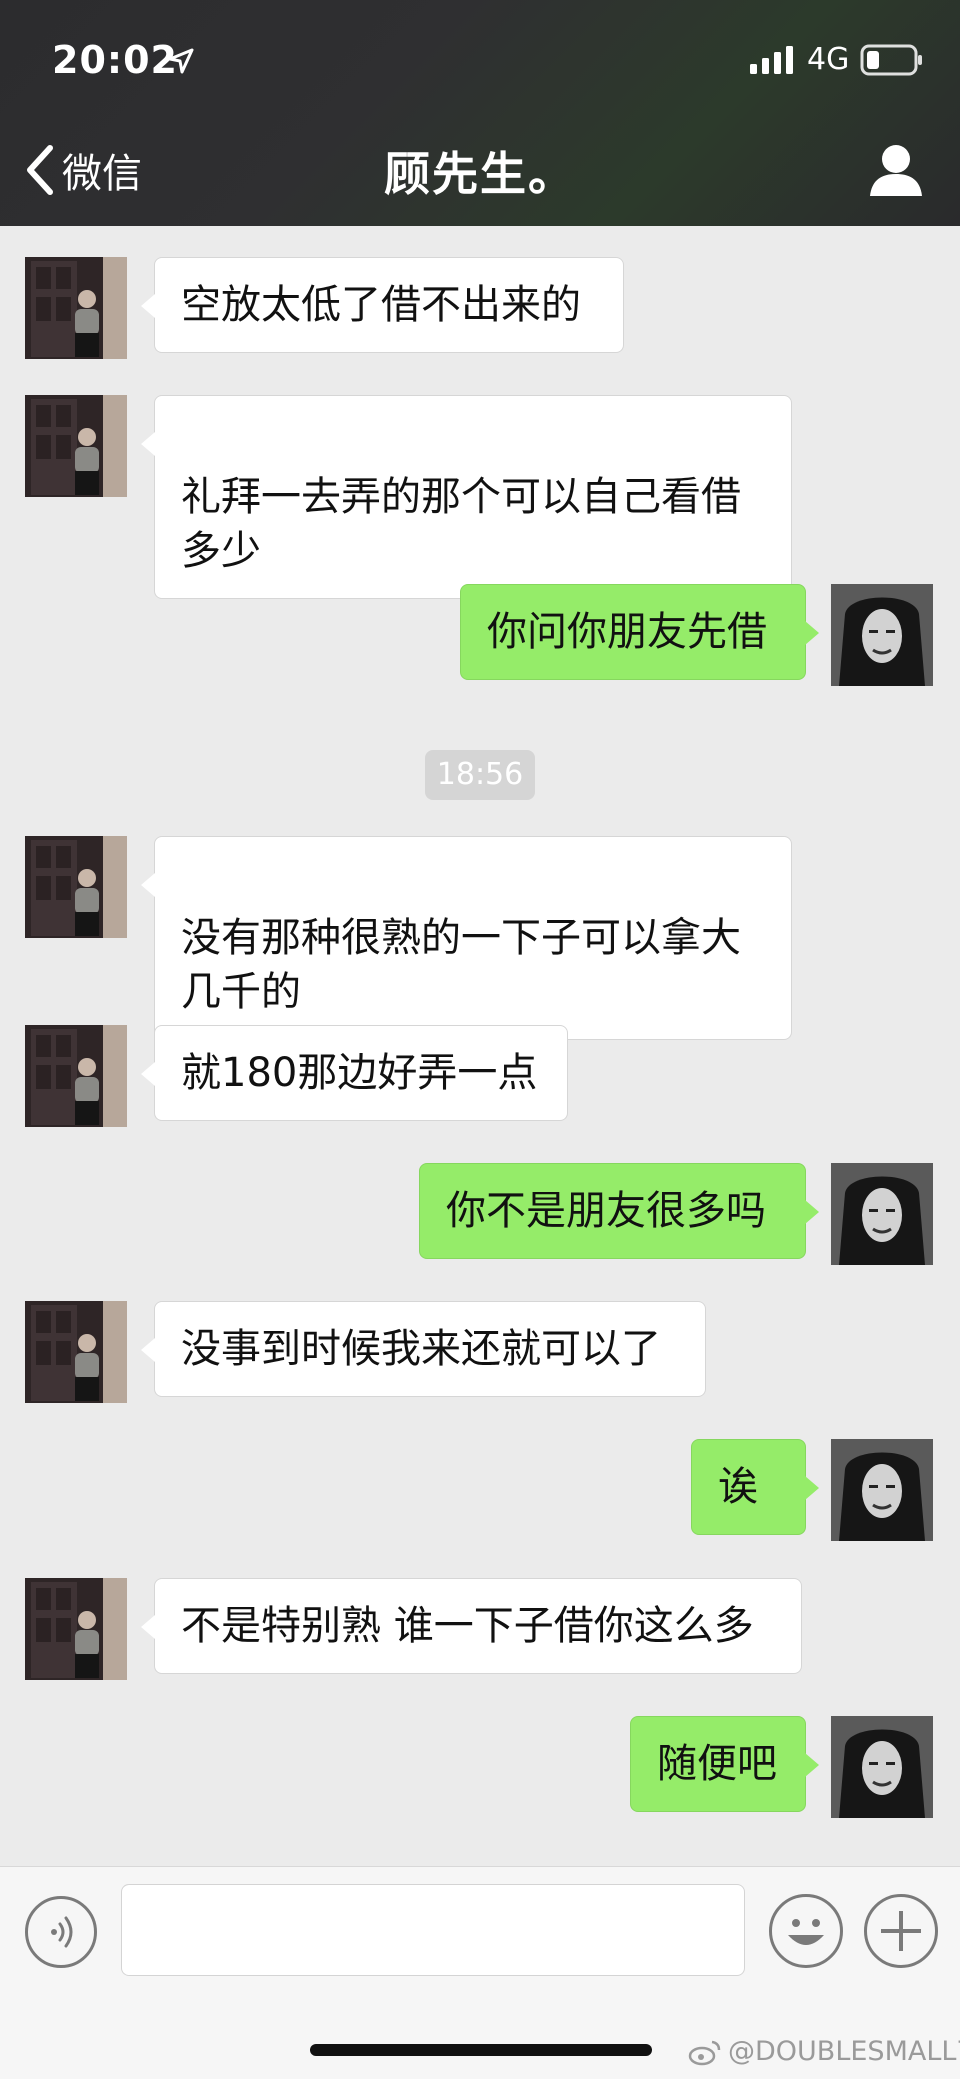 The height and width of the screenshot is (2079, 960). I want to click on message-bubble-incoming: 不是特别熟 谁一下子借你这么多, so click(471, 1626).